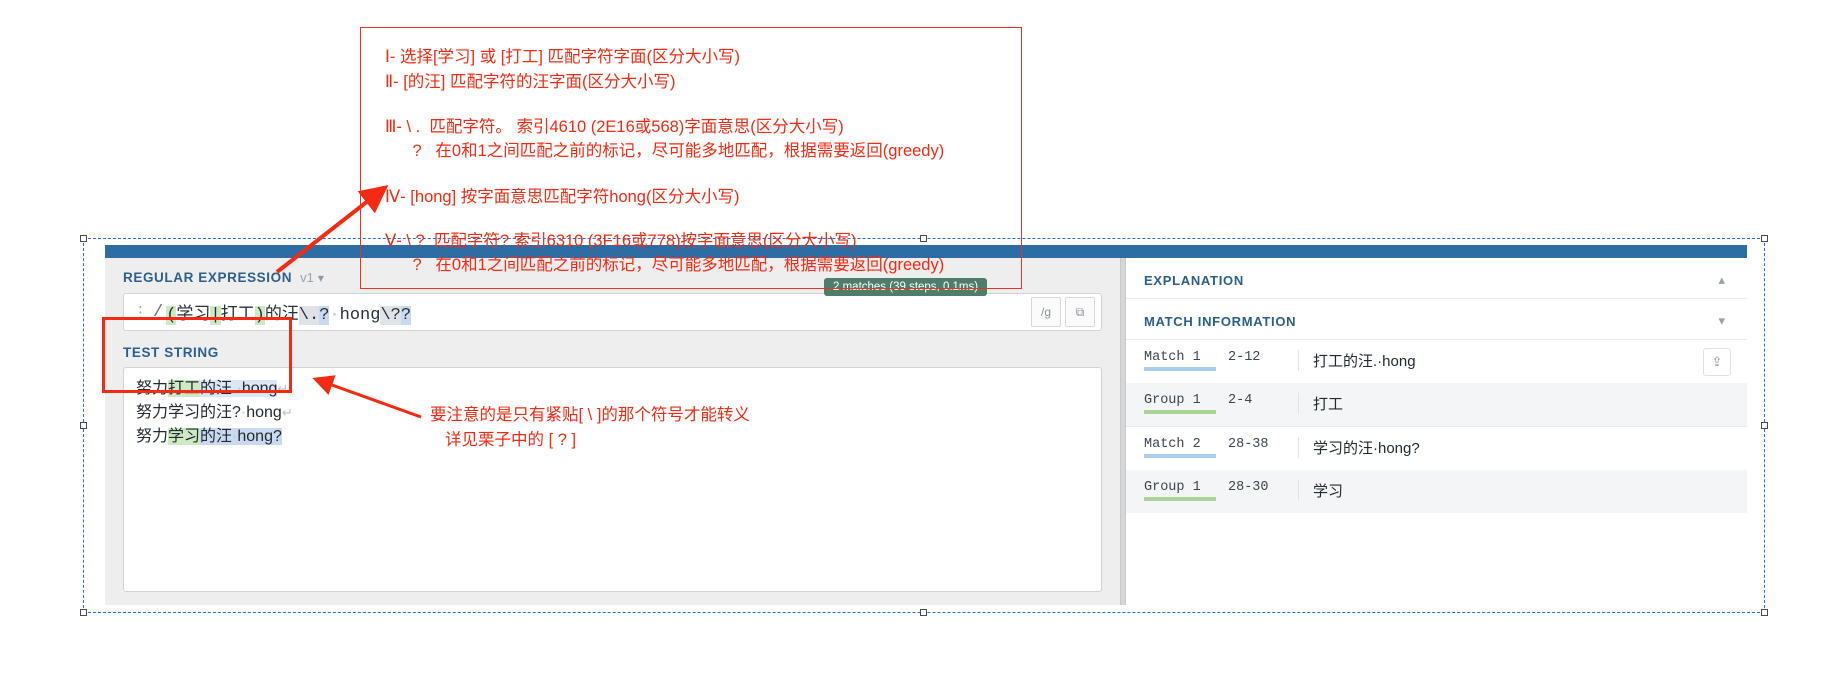  What do you see at coordinates (511, 440) in the screenshot?
I see `annotation-bottom-note-2: 详见栗子中的 [ ? ]` at bounding box center [511, 440].